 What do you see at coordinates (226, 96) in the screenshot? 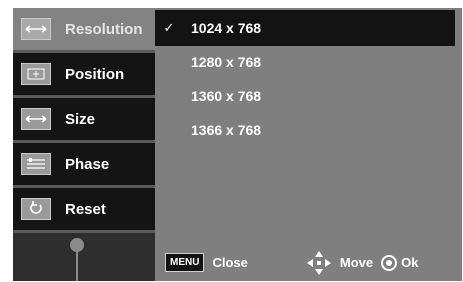
I see `resolution-label: 1360 x 768` at bounding box center [226, 96].